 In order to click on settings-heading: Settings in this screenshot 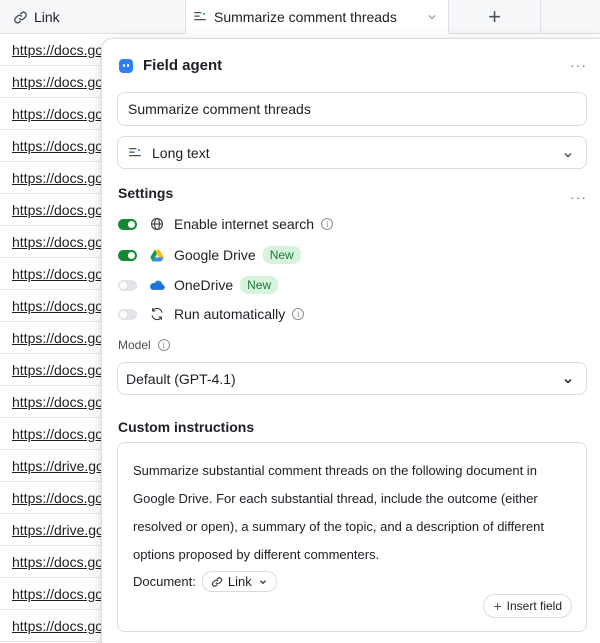, I will do `click(146, 193)`.